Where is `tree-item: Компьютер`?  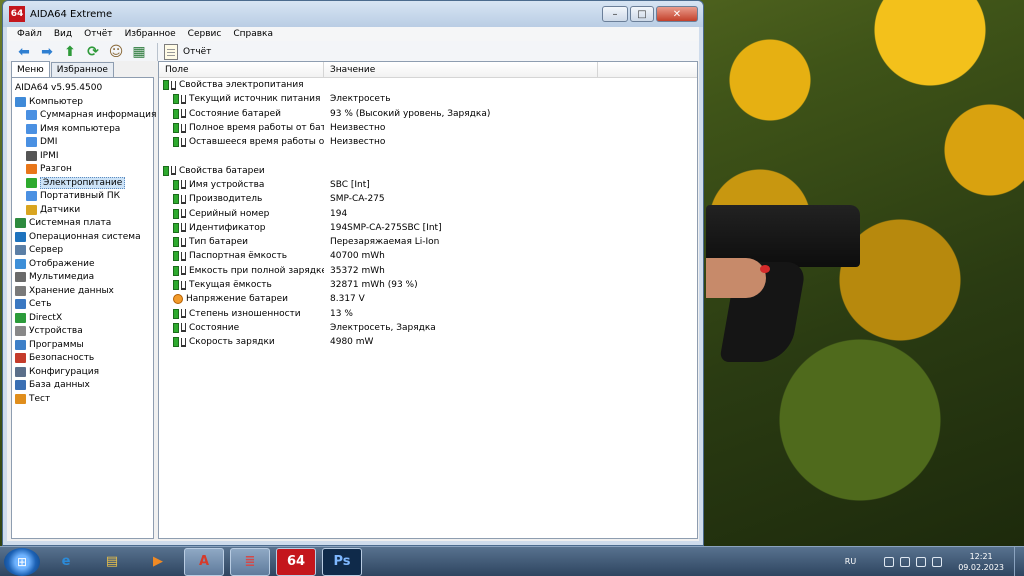 tree-item: Компьютер is located at coordinates (82, 102).